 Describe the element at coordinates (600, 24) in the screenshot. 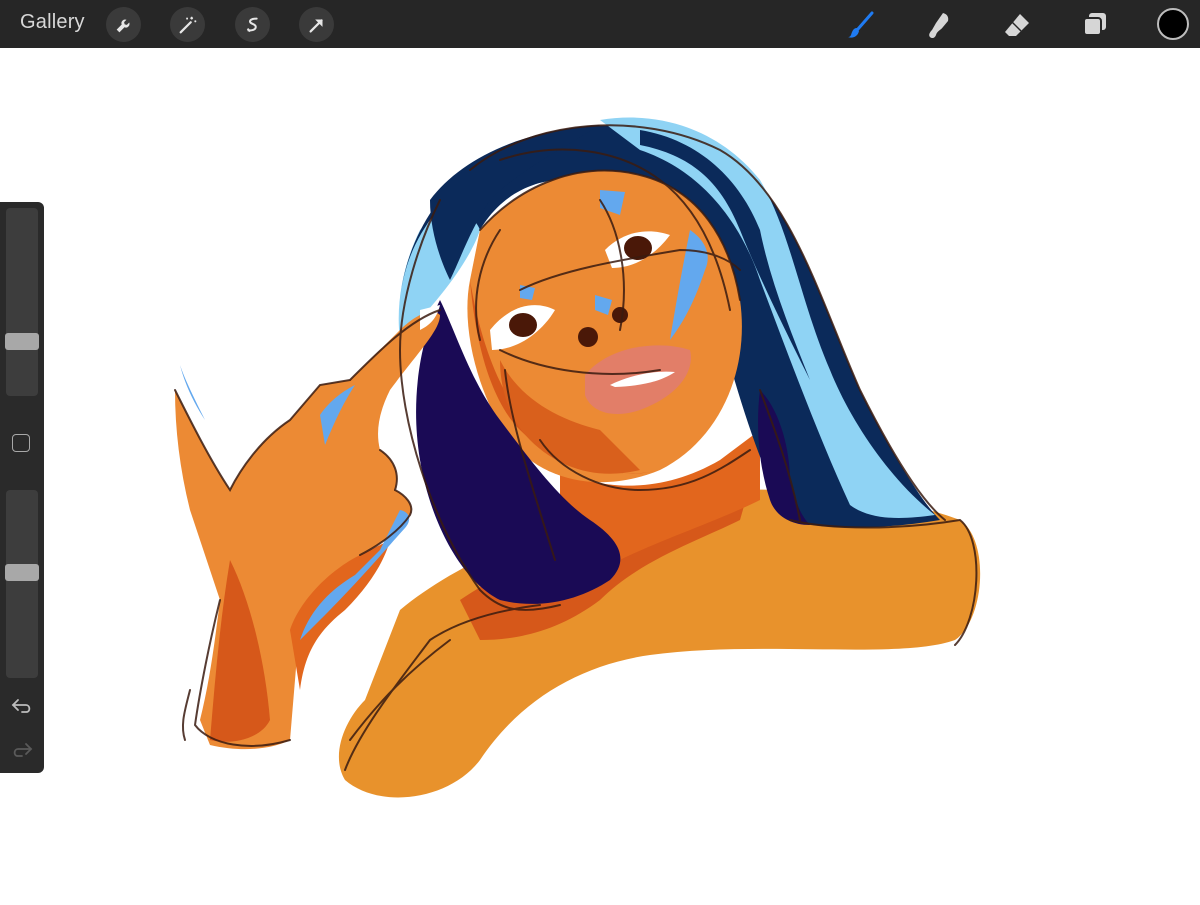

I see `top-toolbar: Gallery` at that location.